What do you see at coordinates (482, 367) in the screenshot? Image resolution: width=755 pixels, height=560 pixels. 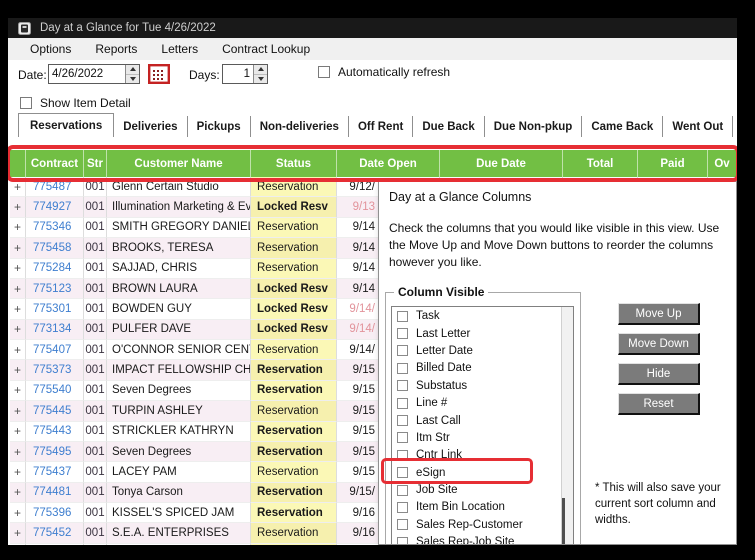 I see `column-option-billed-date: Billed Date` at bounding box center [482, 367].